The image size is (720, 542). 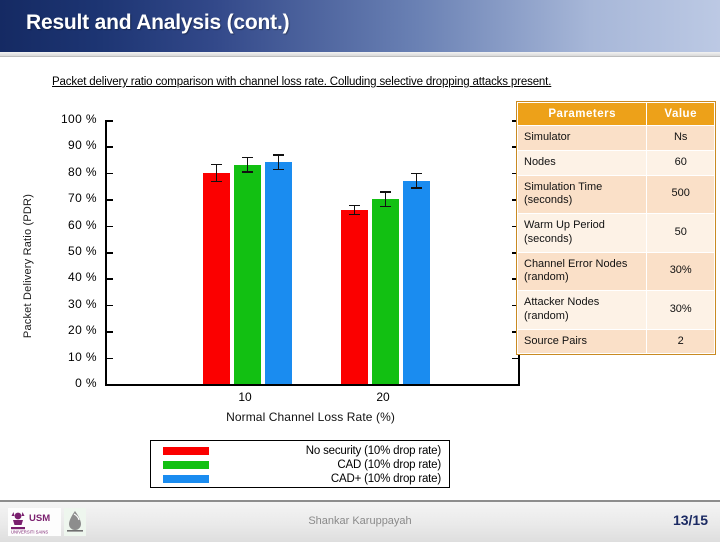 I want to click on table-row: Source Pairs 2, so click(x=615, y=341).